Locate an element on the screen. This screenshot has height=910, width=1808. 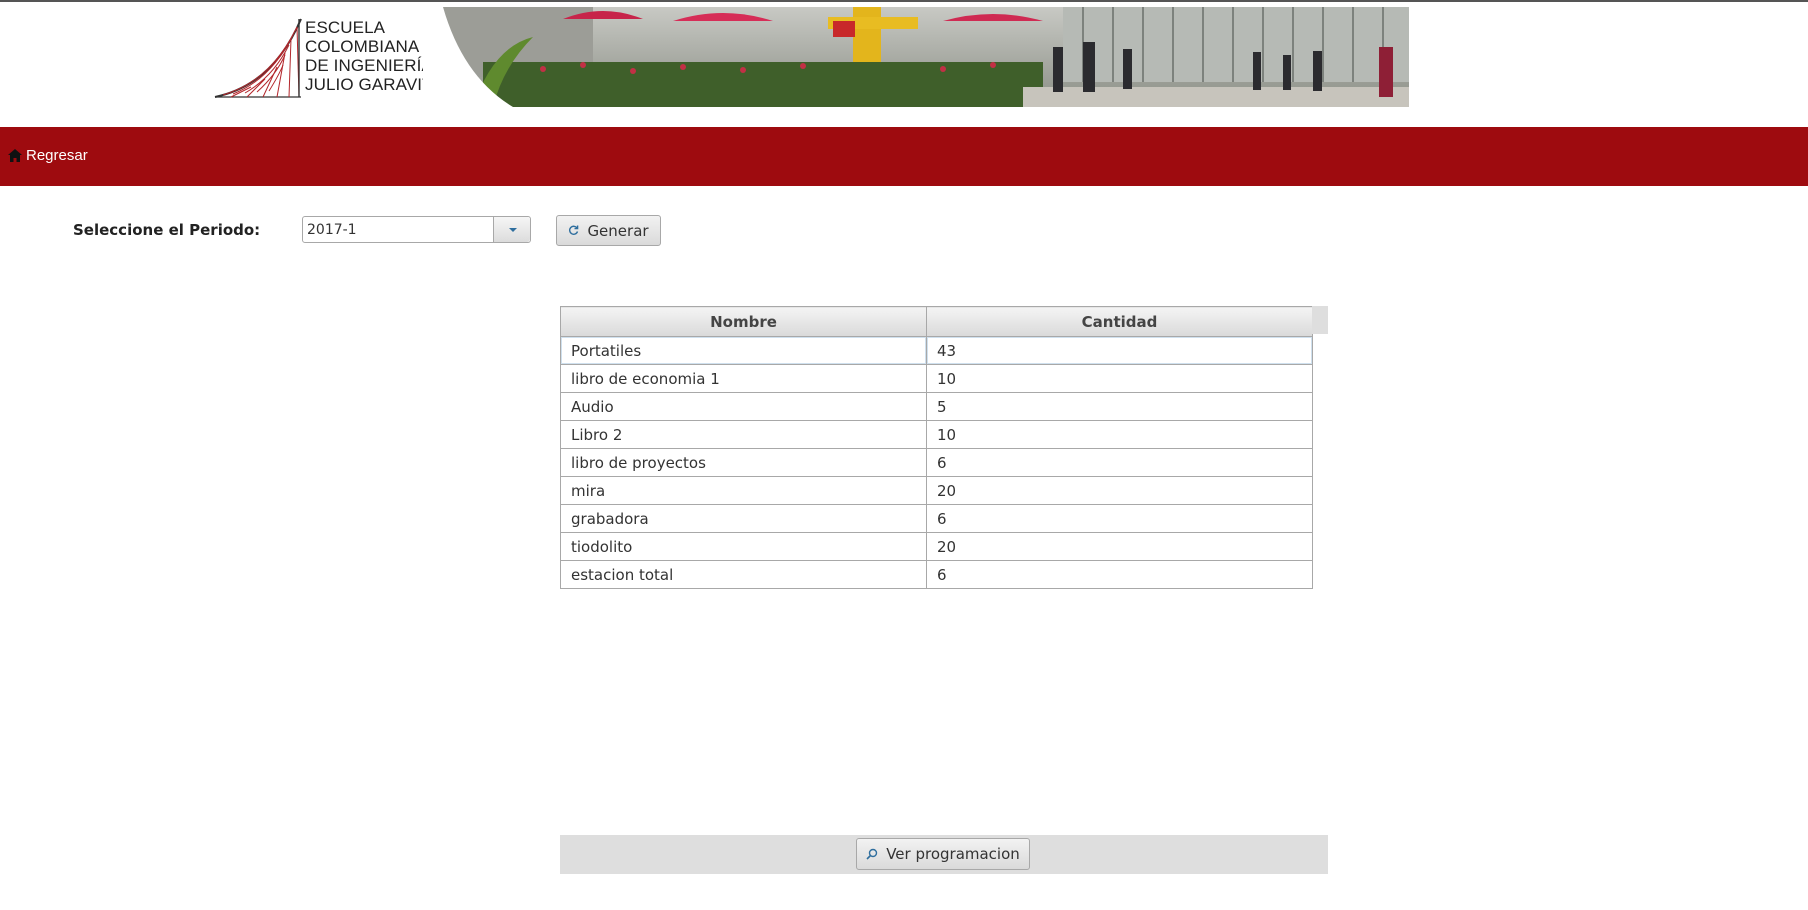
period-label: Seleccione el Periodo: is located at coordinates (167, 230).